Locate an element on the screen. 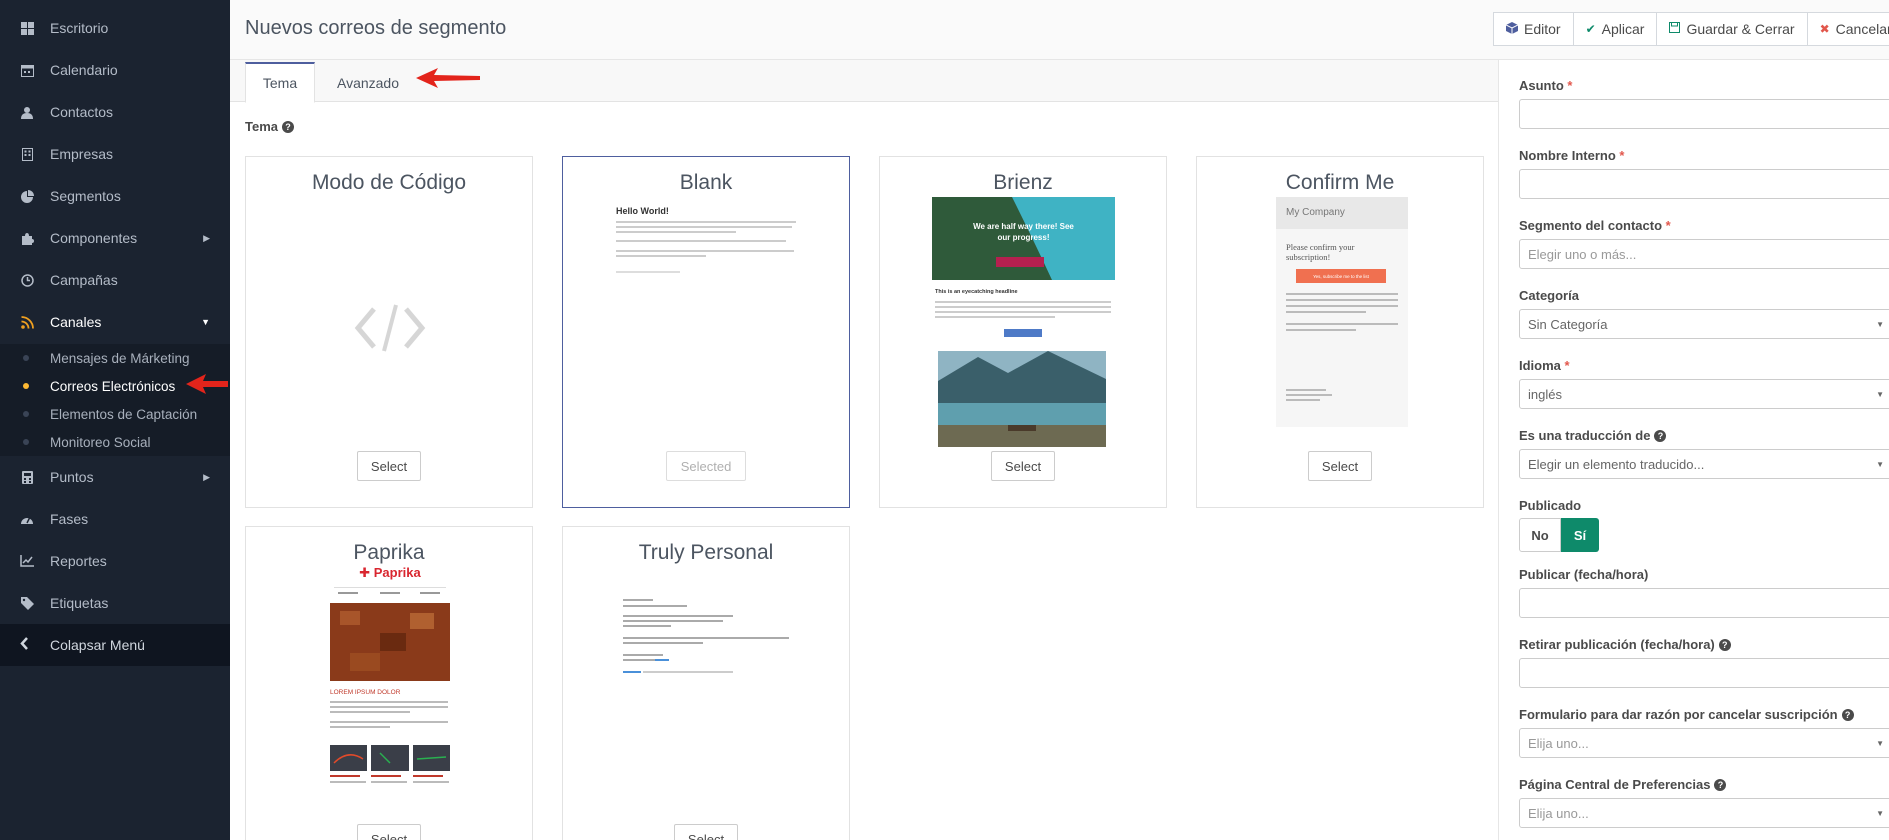  save-close-button-label: Guardar & Cerrar is located at coordinates (1740, 29).